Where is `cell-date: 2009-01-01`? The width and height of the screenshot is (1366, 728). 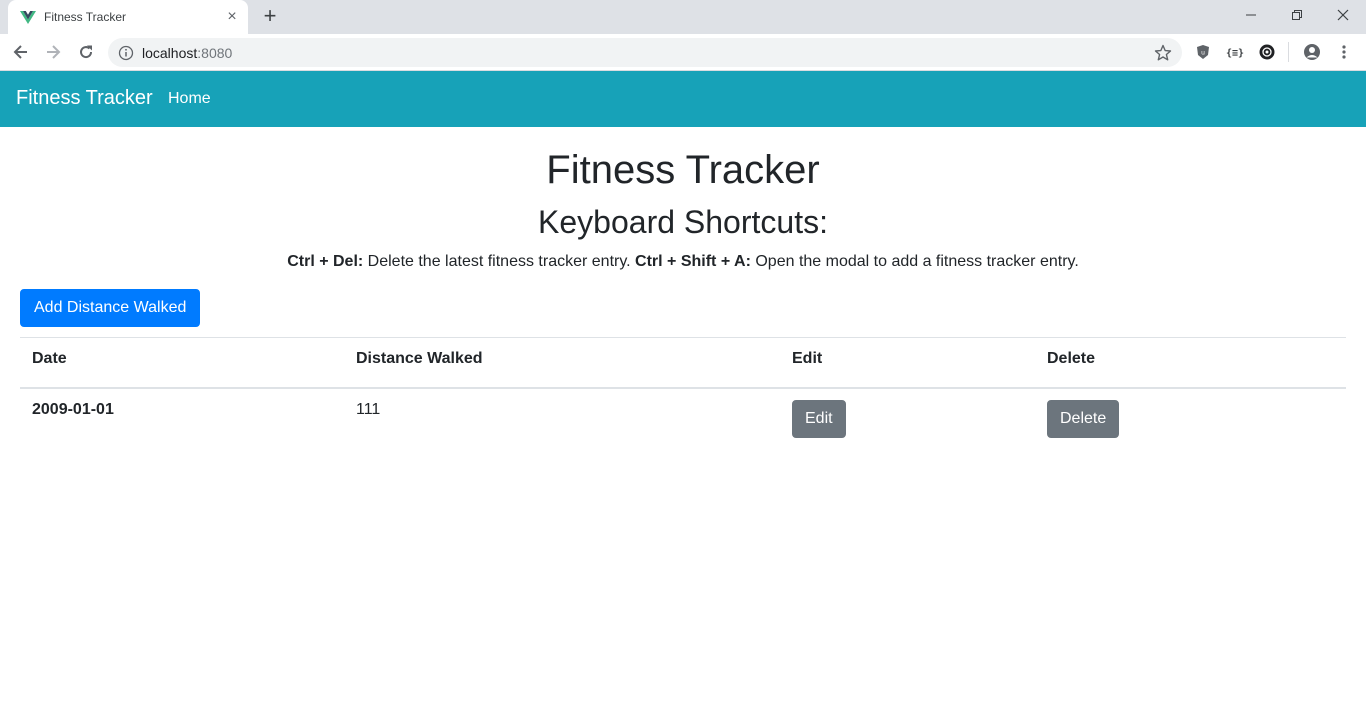
cell-date: 2009-01-01 is located at coordinates (73, 409).